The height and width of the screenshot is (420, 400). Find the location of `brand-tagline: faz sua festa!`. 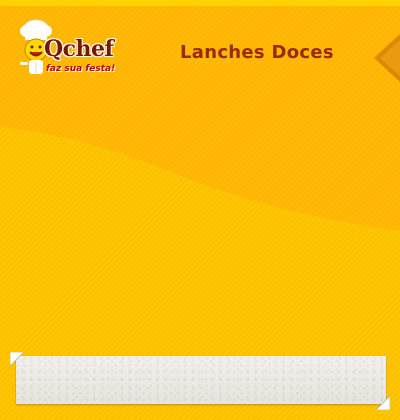

brand-tagline: faz sua festa! is located at coordinates (81, 69).